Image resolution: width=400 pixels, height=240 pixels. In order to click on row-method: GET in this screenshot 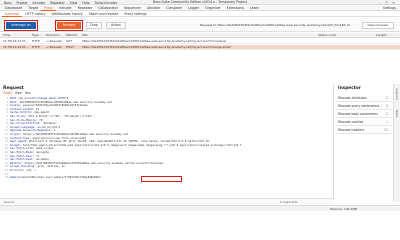, I will do `click(69, 41)`.